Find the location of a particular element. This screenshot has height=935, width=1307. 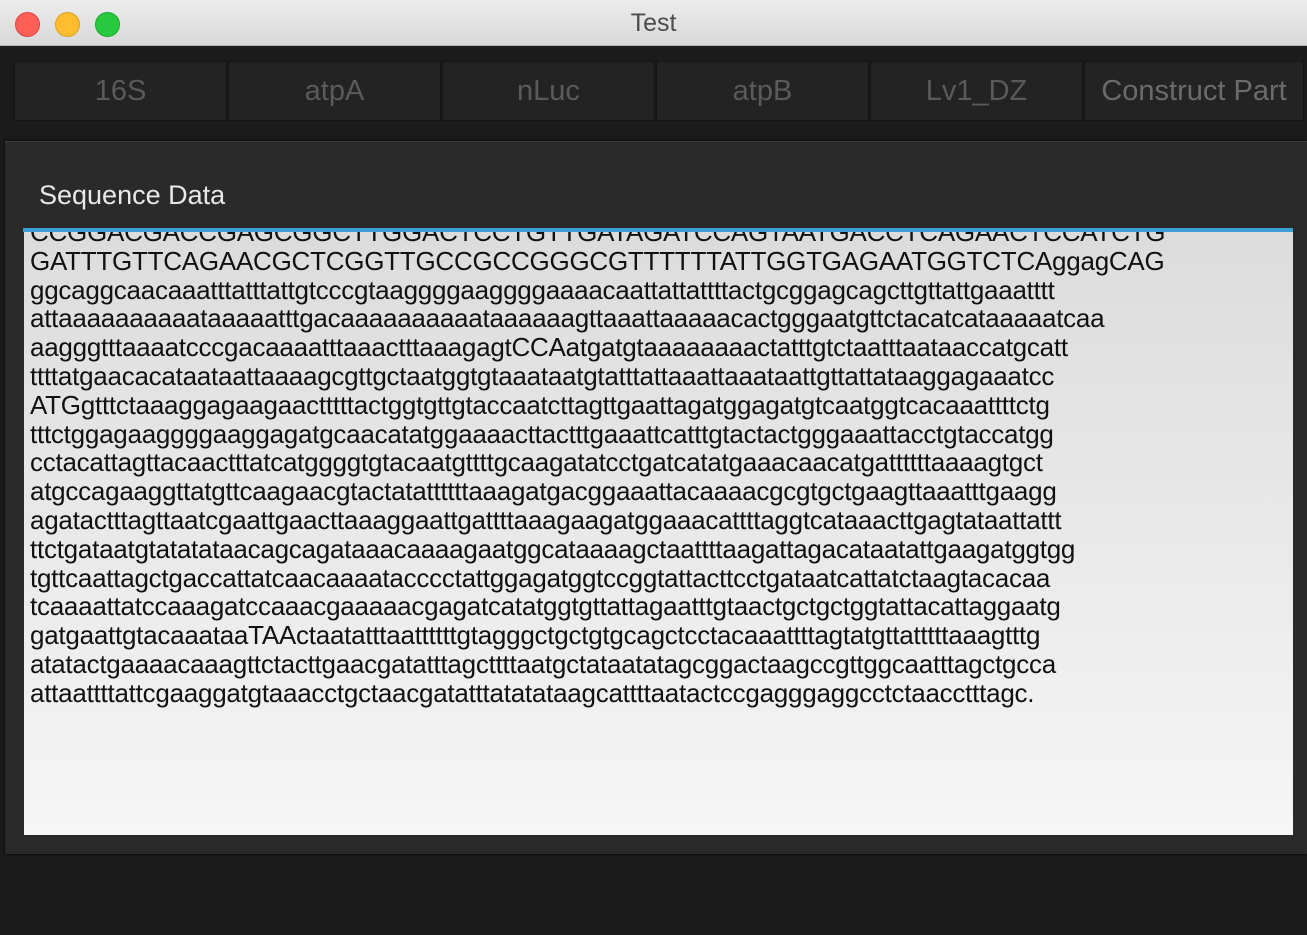

window-titlebar: Test is located at coordinates (653, 23).